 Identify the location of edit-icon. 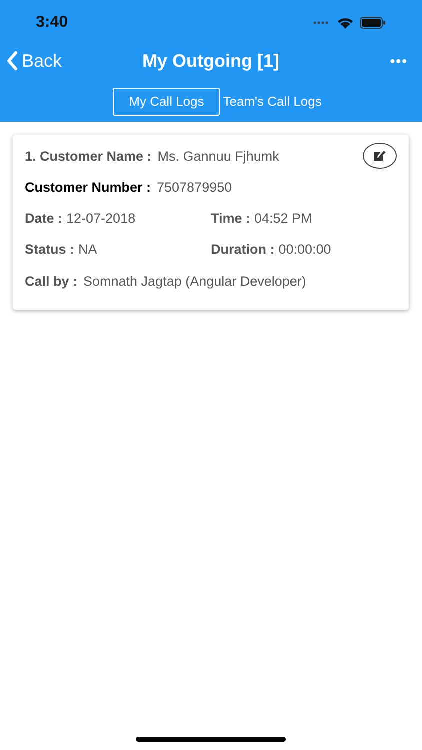
(380, 155).